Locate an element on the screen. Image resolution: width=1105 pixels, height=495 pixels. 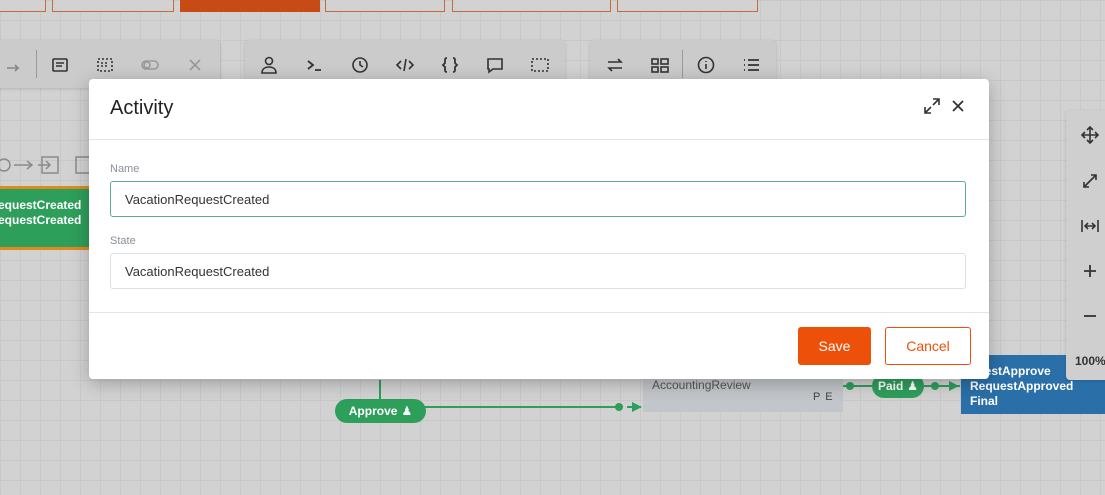
accounting-name: AccountingReview is located at coordinates (701, 385).